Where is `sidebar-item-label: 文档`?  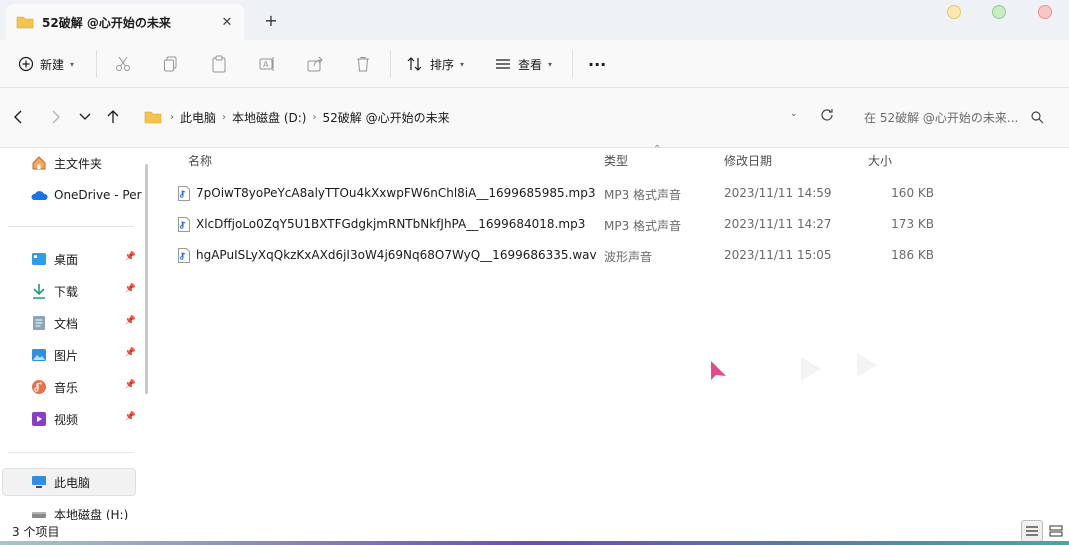 sidebar-item-label: 文档 is located at coordinates (66, 323).